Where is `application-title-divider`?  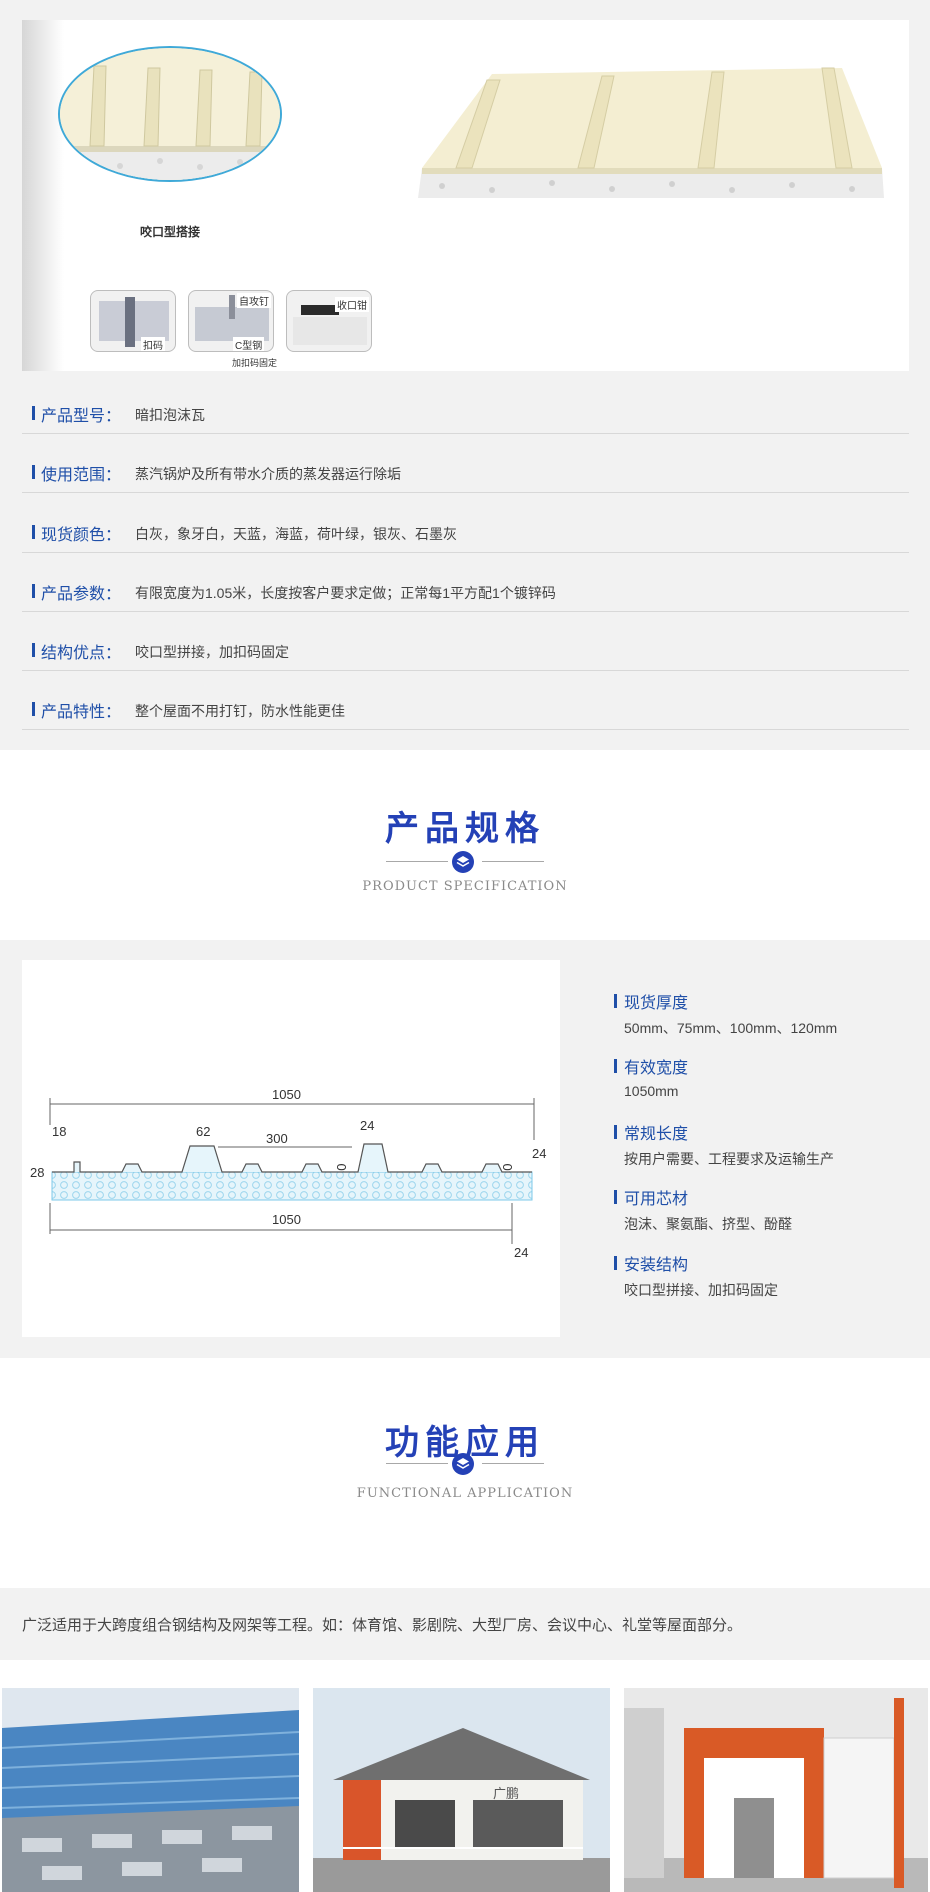 application-title-divider is located at coordinates (465, 1464).